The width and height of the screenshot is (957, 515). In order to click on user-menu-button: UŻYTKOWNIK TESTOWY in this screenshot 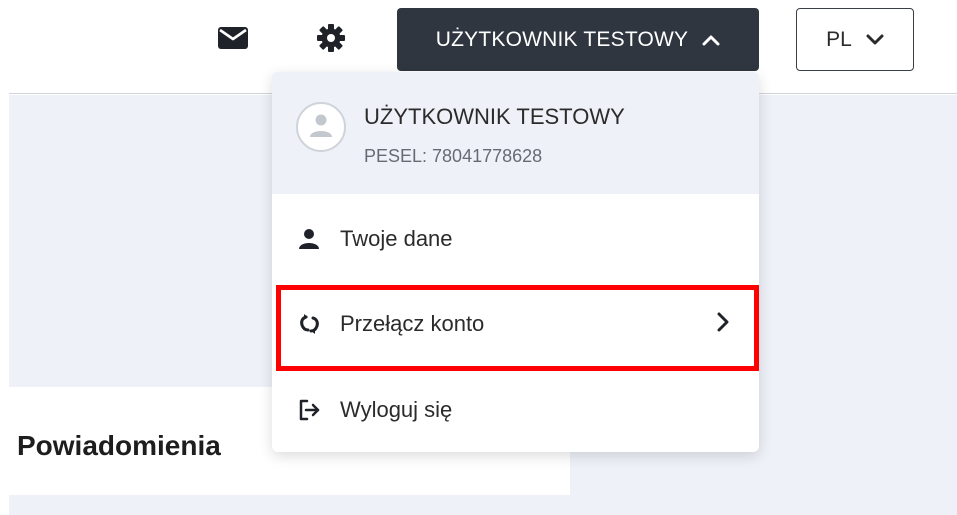, I will do `click(578, 39)`.